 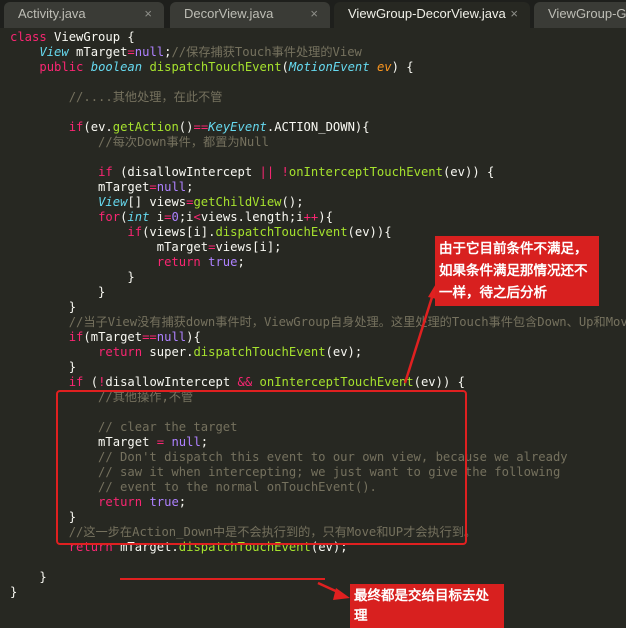 What do you see at coordinates (427, 606) in the screenshot?
I see `annotation-note-target: 最终都是交给目标去处理` at bounding box center [427, 606].